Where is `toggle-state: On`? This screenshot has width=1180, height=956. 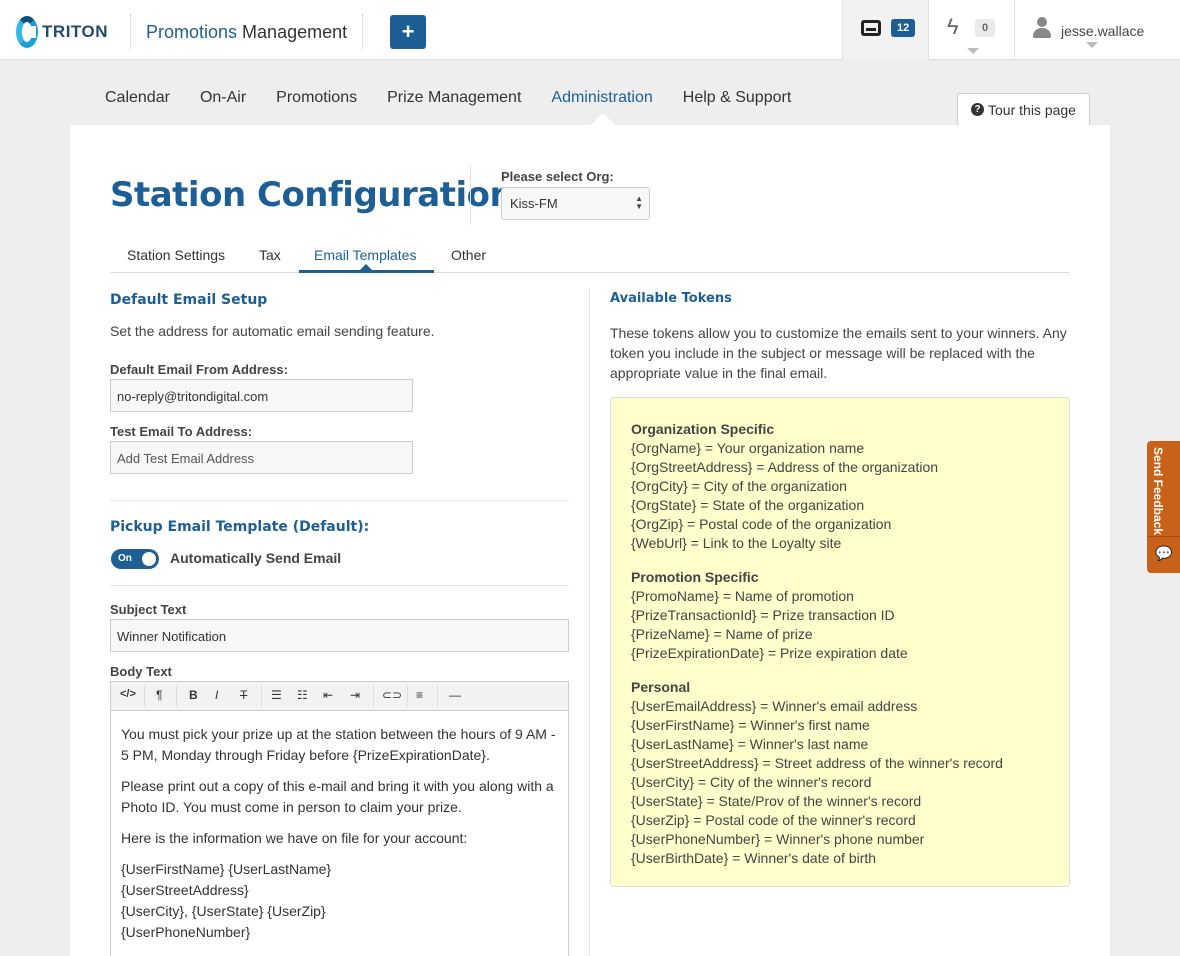 toggle-state: On is located at coordinates (125, 558).